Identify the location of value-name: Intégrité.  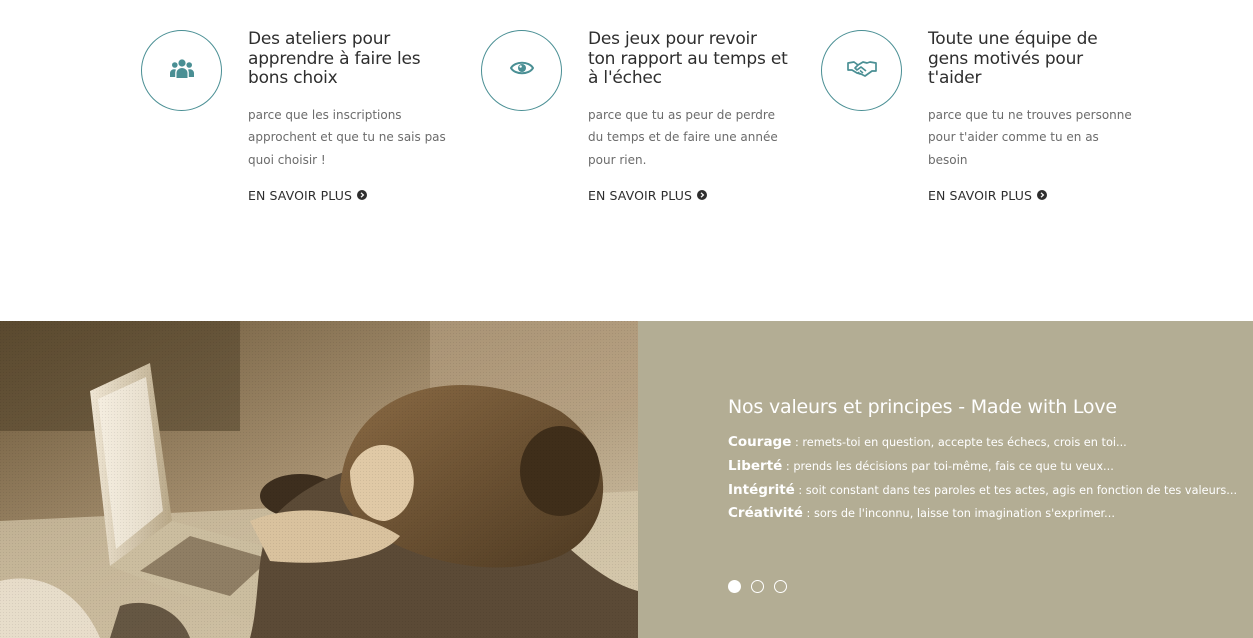
(761, 489).